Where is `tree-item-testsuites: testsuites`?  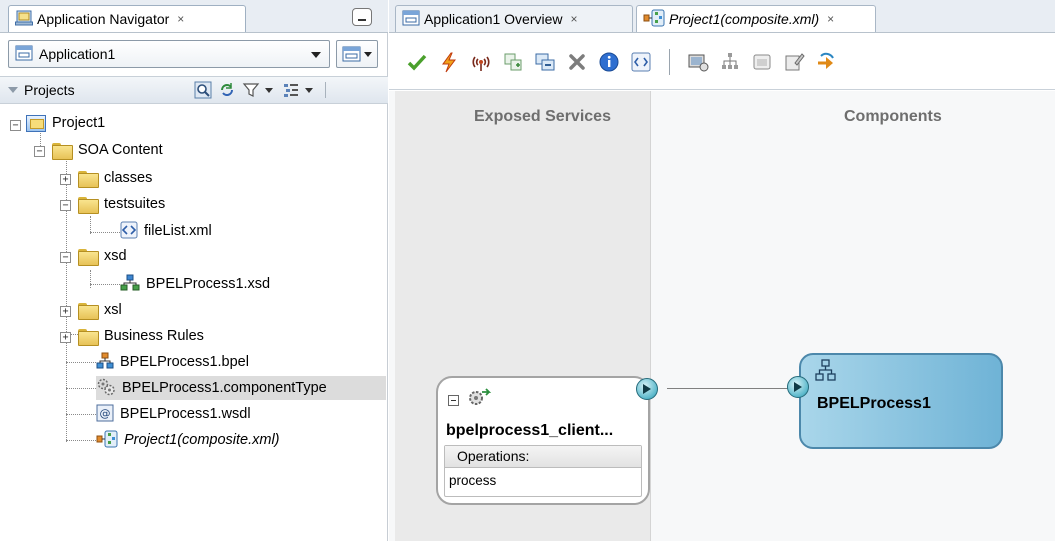
tree-item-testsuites: testsuites is located at coordinates (121, 204).